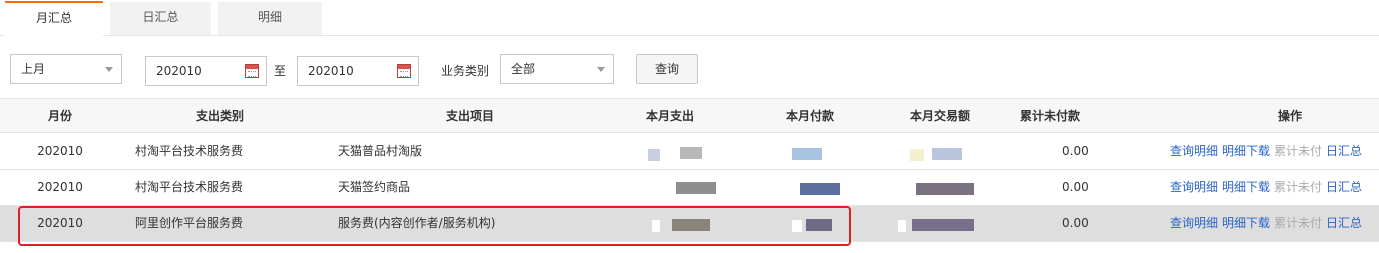 The height and width of the screenshot is (253, 1379). I want to click on category-select-value: 全部, so click(523, 69).